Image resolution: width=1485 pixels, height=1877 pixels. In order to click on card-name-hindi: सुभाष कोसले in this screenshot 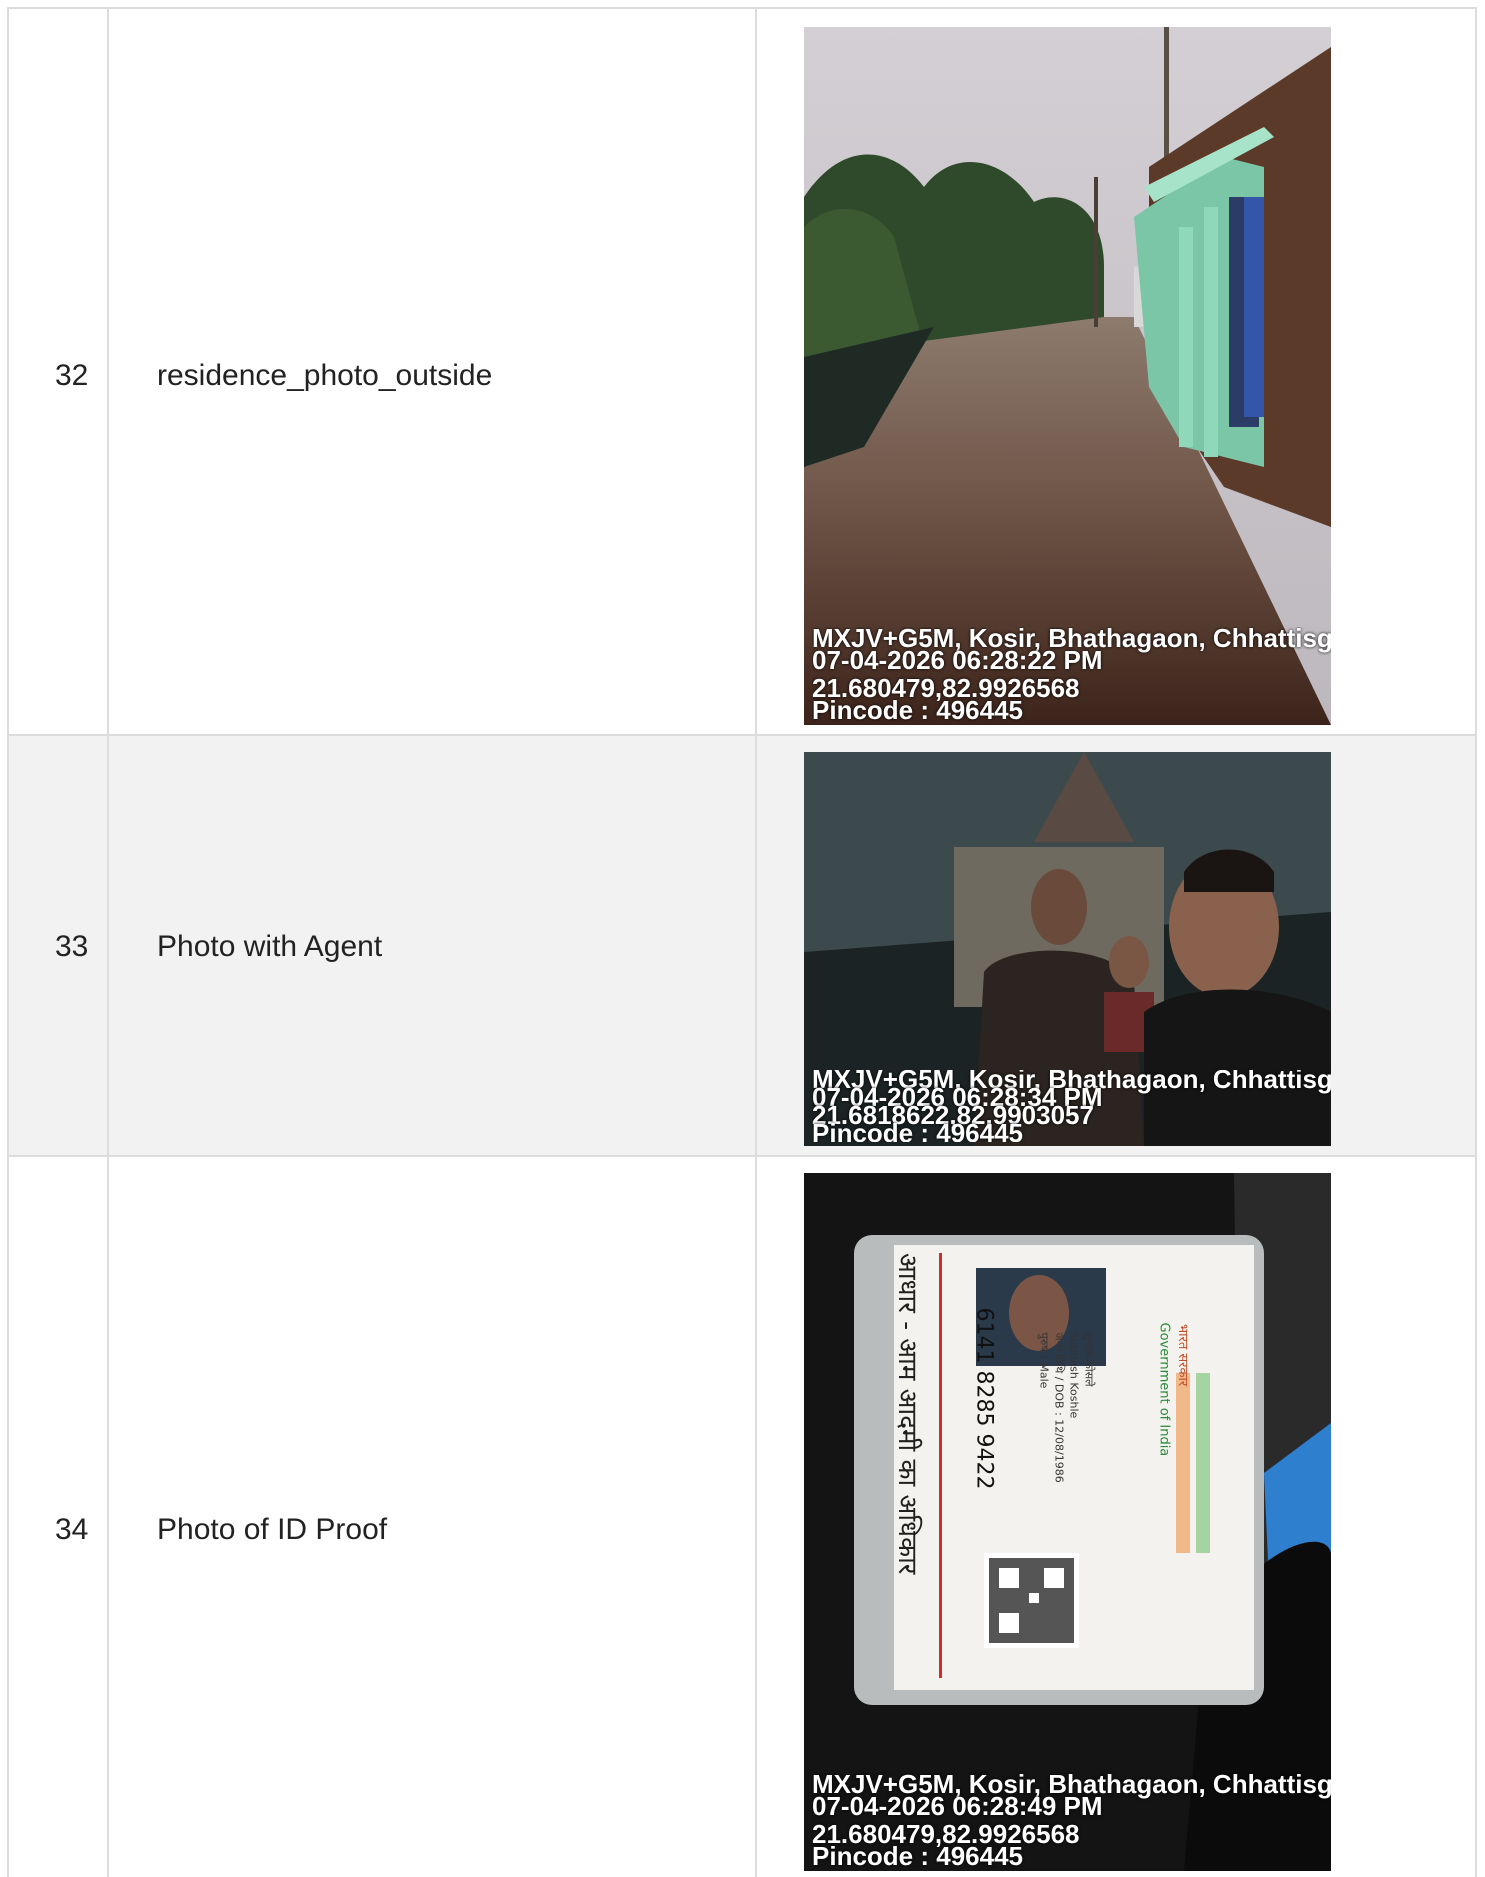, I will do `click(1089, 1359)`.